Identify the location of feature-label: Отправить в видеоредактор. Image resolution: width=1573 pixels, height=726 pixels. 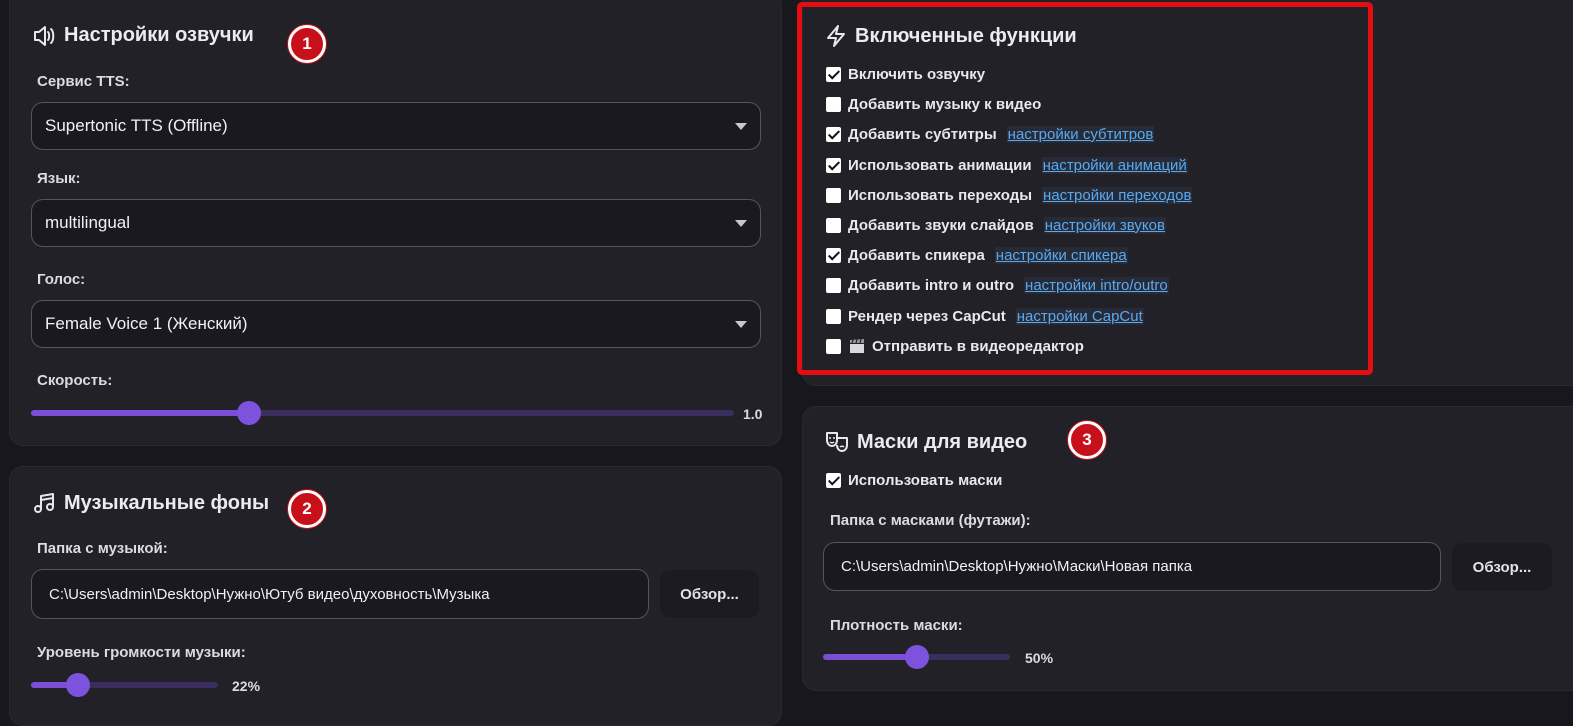
(978, 346).